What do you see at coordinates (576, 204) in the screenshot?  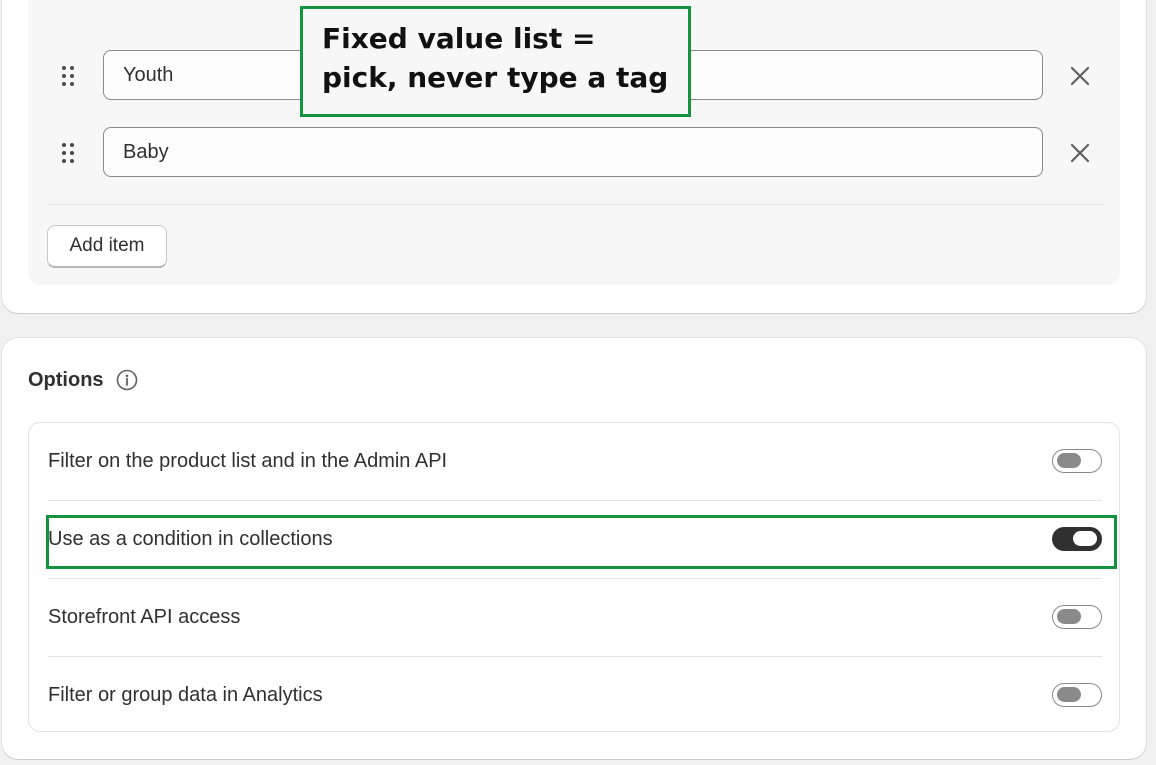 I see `divider` at bounding box center [576, 204].